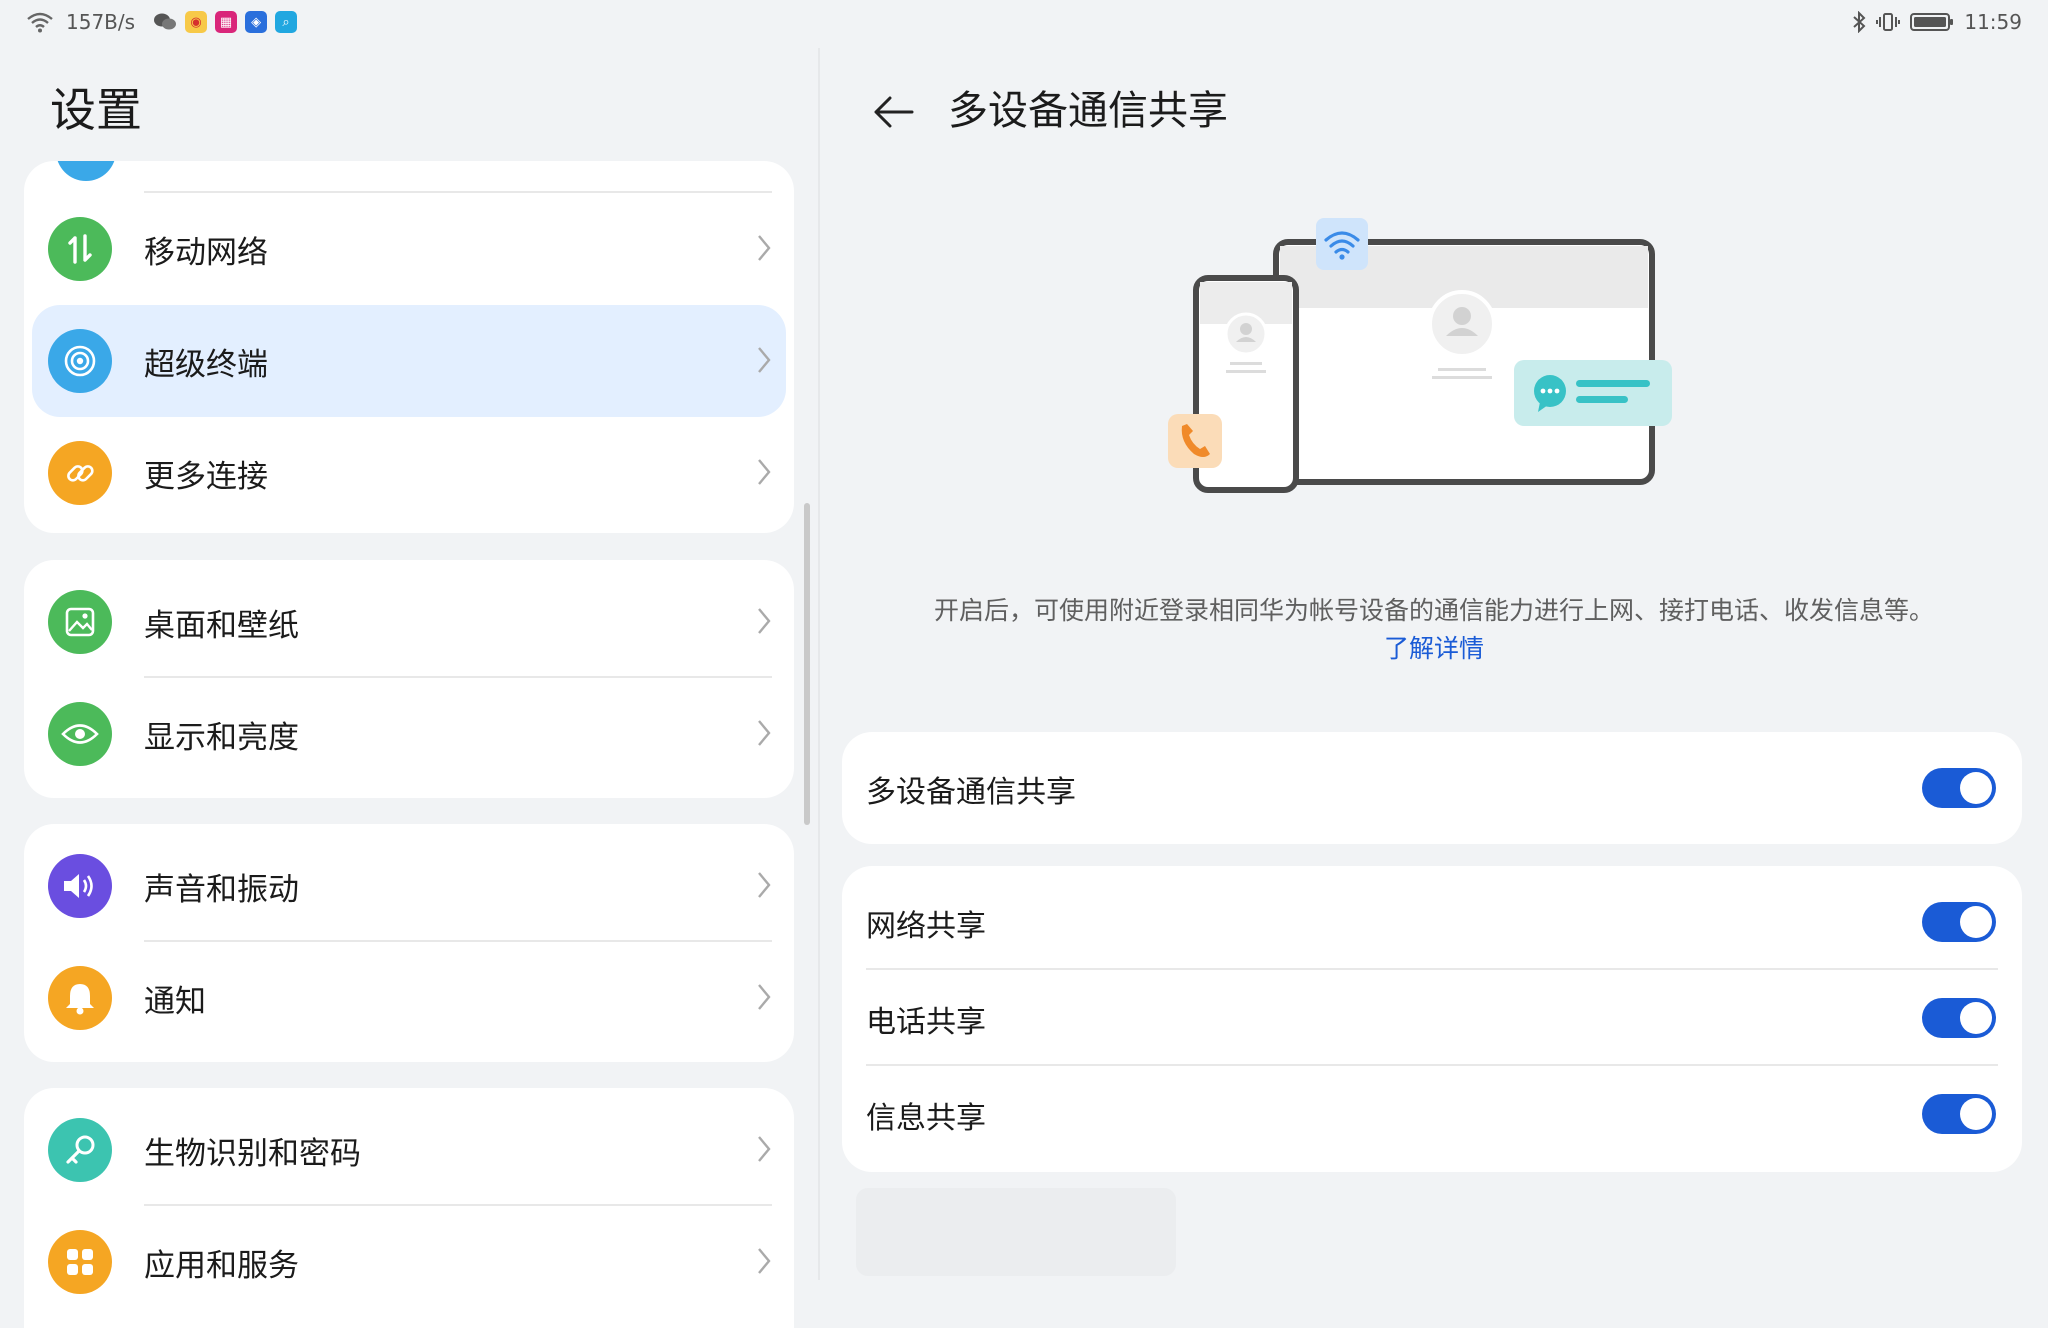 The image size is (2048, 1328). I want to click on wechat-icon, so click(165, 21).